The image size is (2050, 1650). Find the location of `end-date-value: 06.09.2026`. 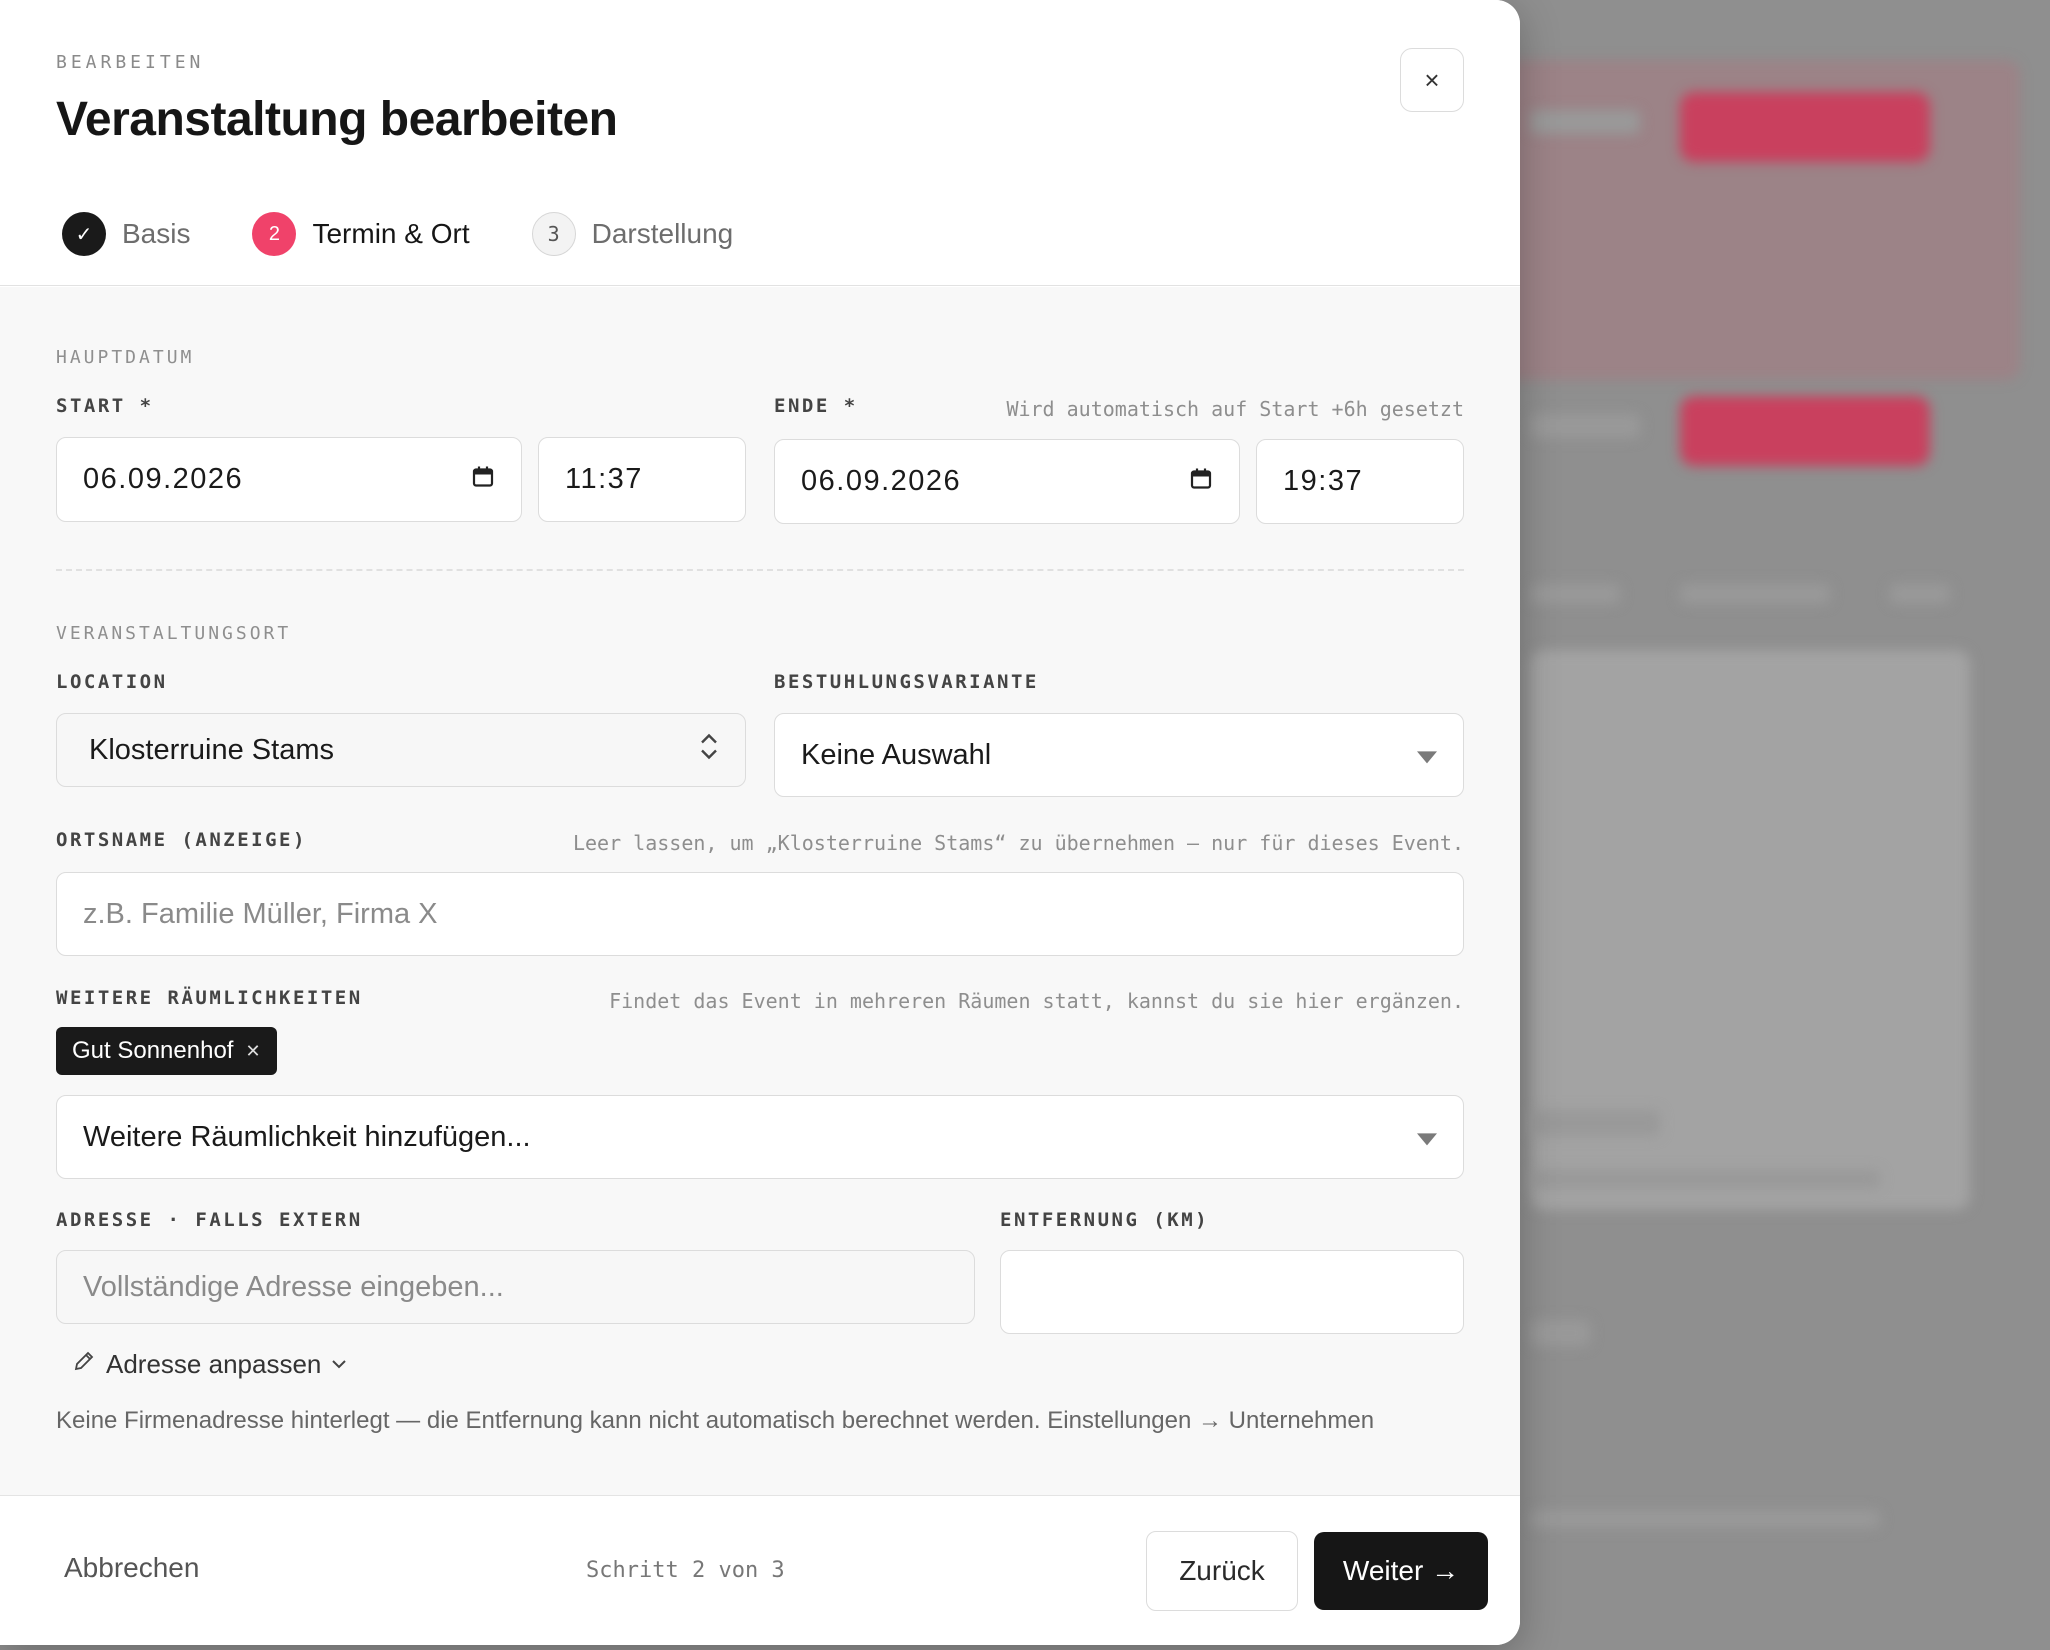

end-date-value: 06.09.2026 is located at coordinates (881, 481).